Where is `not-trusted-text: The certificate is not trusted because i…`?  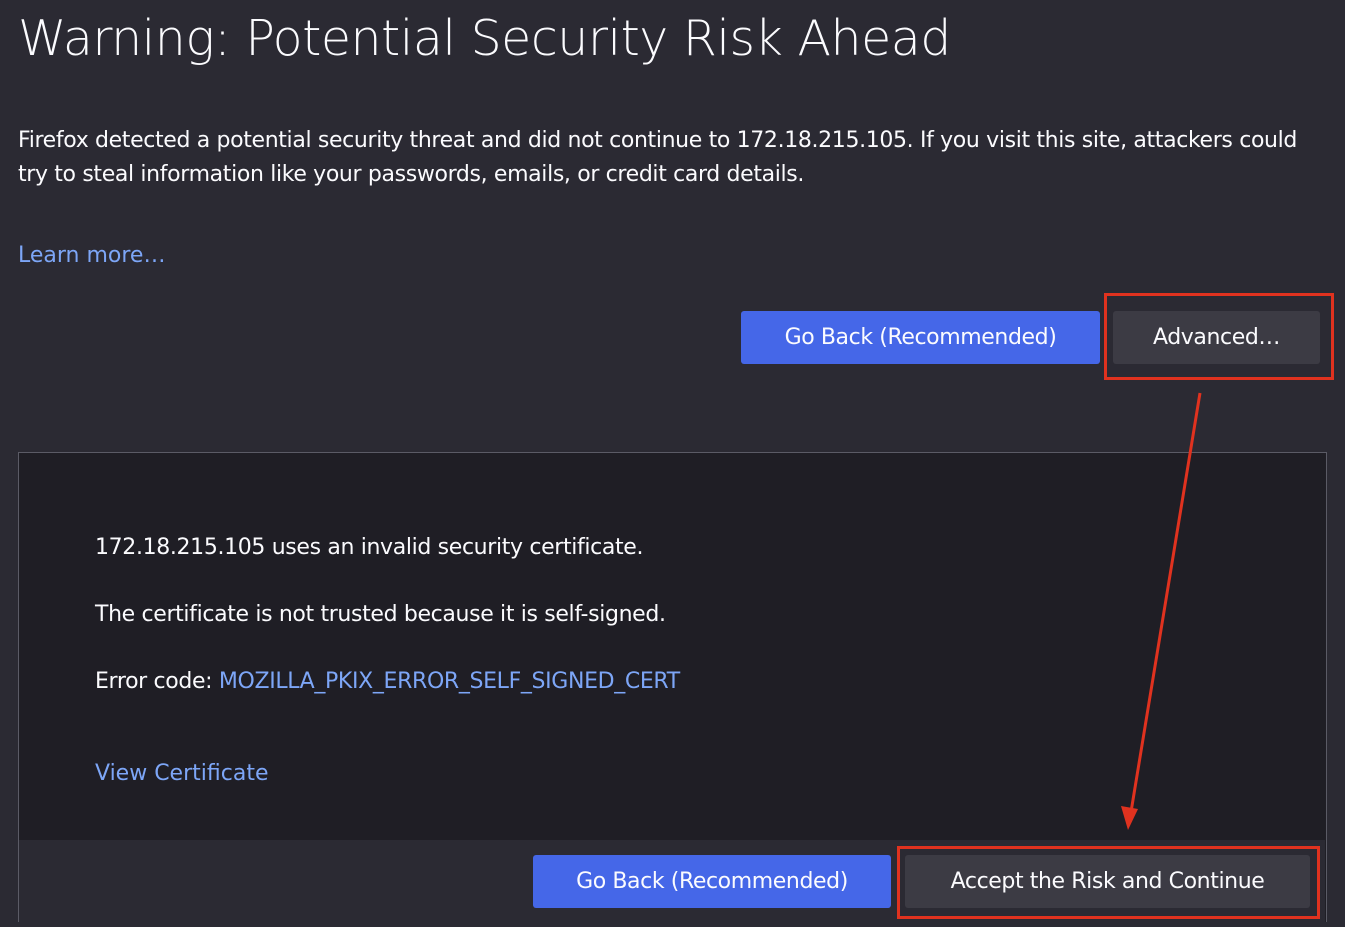
not-trusted-text: The certificate is not trusted because i… is located at coordinates (380, 614).